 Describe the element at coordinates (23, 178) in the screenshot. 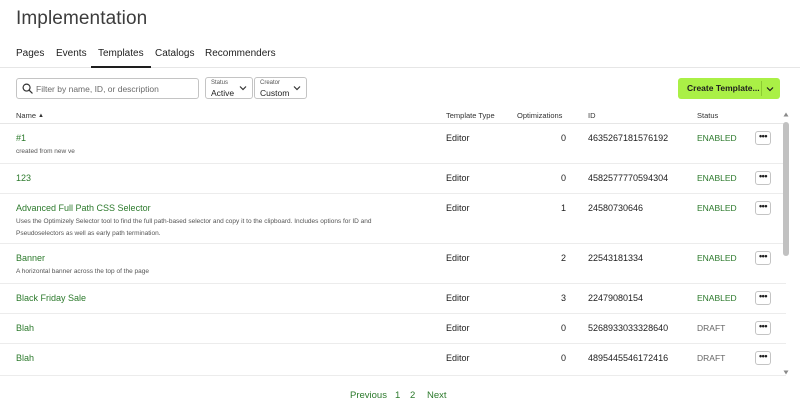

I see `template-name-link: 123` at that location.